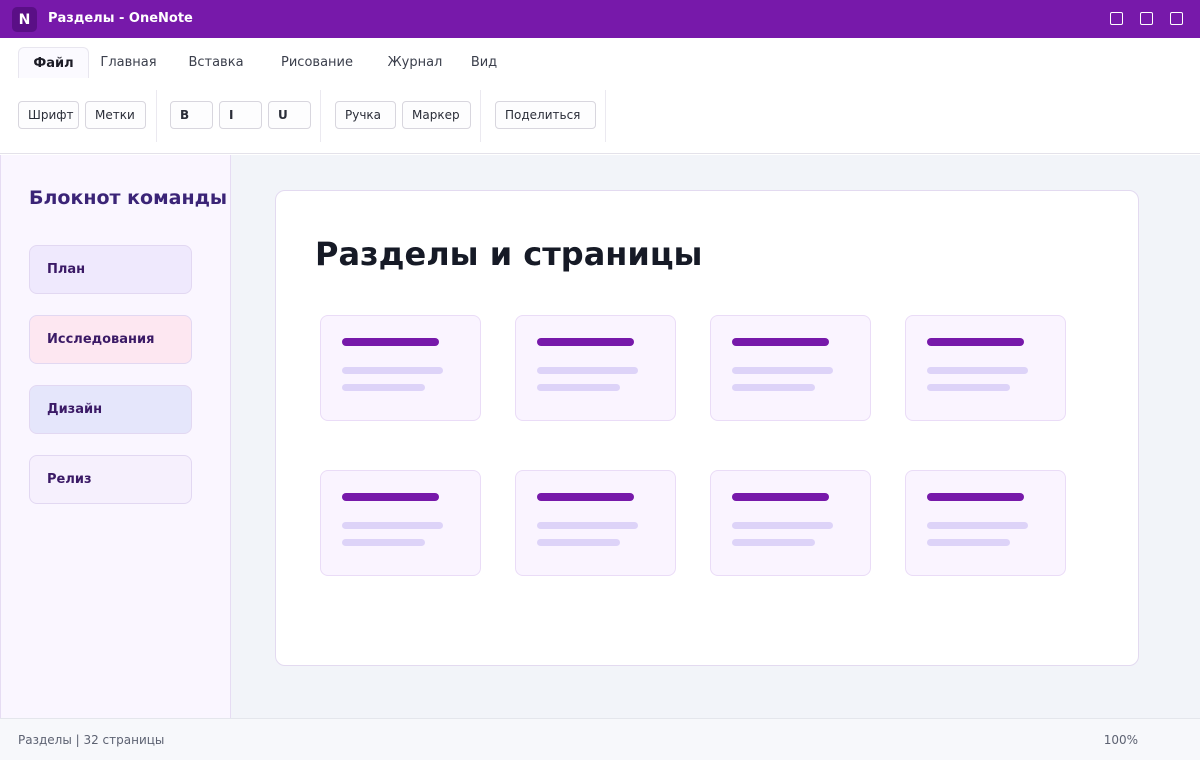 This screenshot has height=760, width=1200. I want to click on title-bar: N Разделы - OneNote, so click(600, 19).